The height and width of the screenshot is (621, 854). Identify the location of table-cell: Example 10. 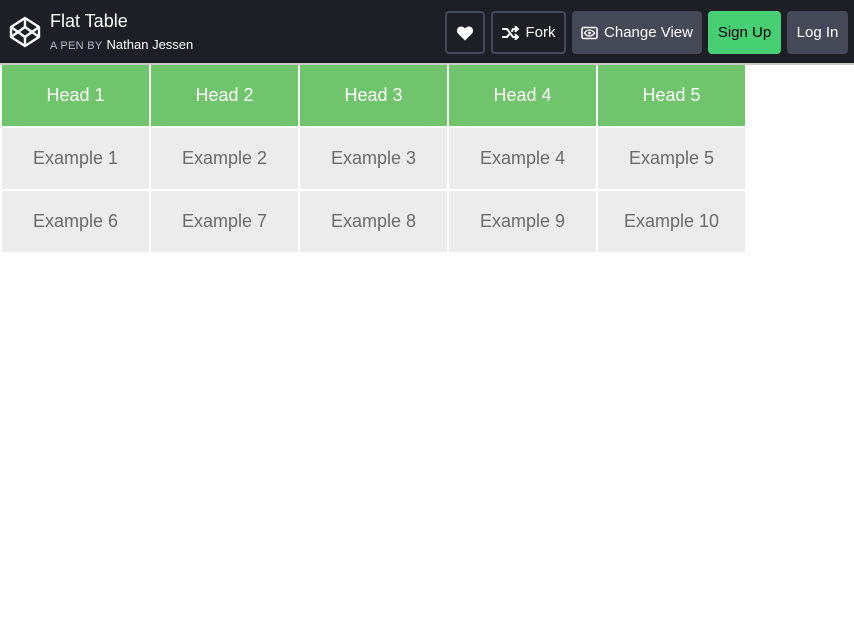
(671, 221).